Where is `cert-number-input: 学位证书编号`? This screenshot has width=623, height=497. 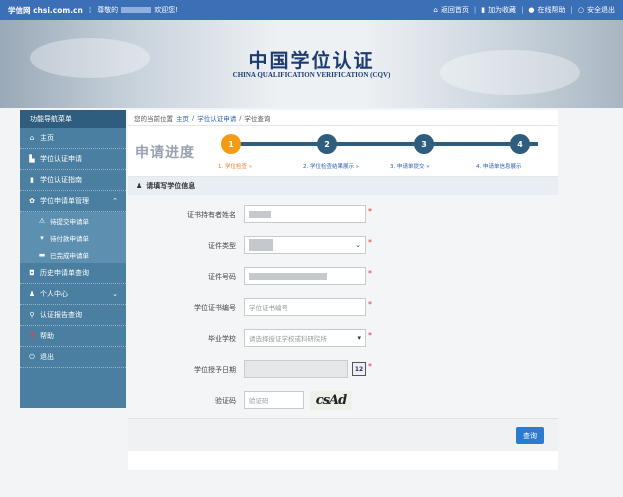
cert-number-input: 学位证书编号 is located at coordinates (305, 307).